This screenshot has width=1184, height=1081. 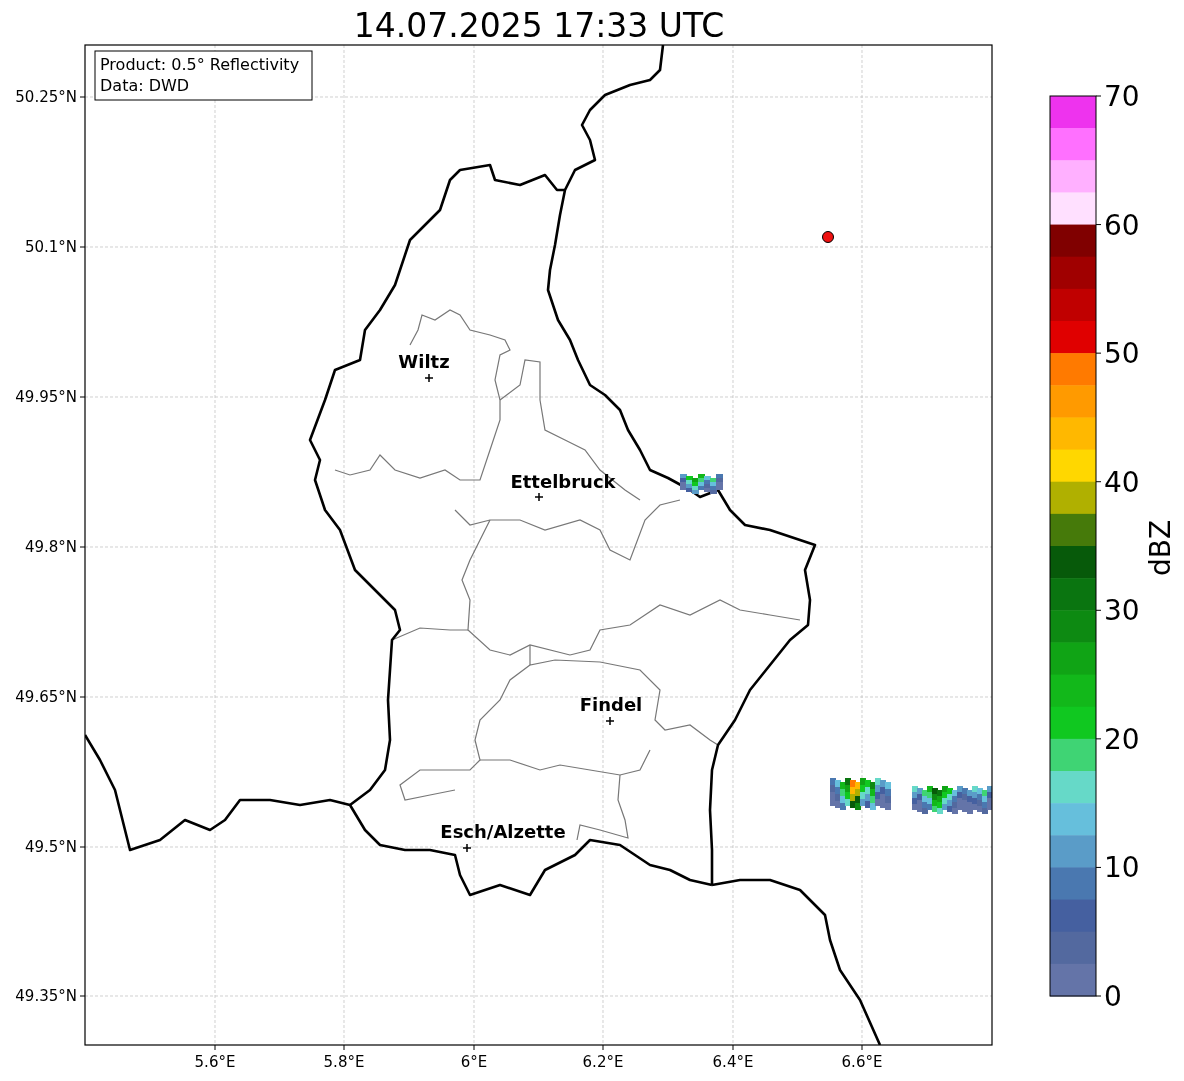 What do you see at coordinates (145, 85) in the screenshot?
I see `legend-text: Data: DWD` at bounding box center [145, 85].